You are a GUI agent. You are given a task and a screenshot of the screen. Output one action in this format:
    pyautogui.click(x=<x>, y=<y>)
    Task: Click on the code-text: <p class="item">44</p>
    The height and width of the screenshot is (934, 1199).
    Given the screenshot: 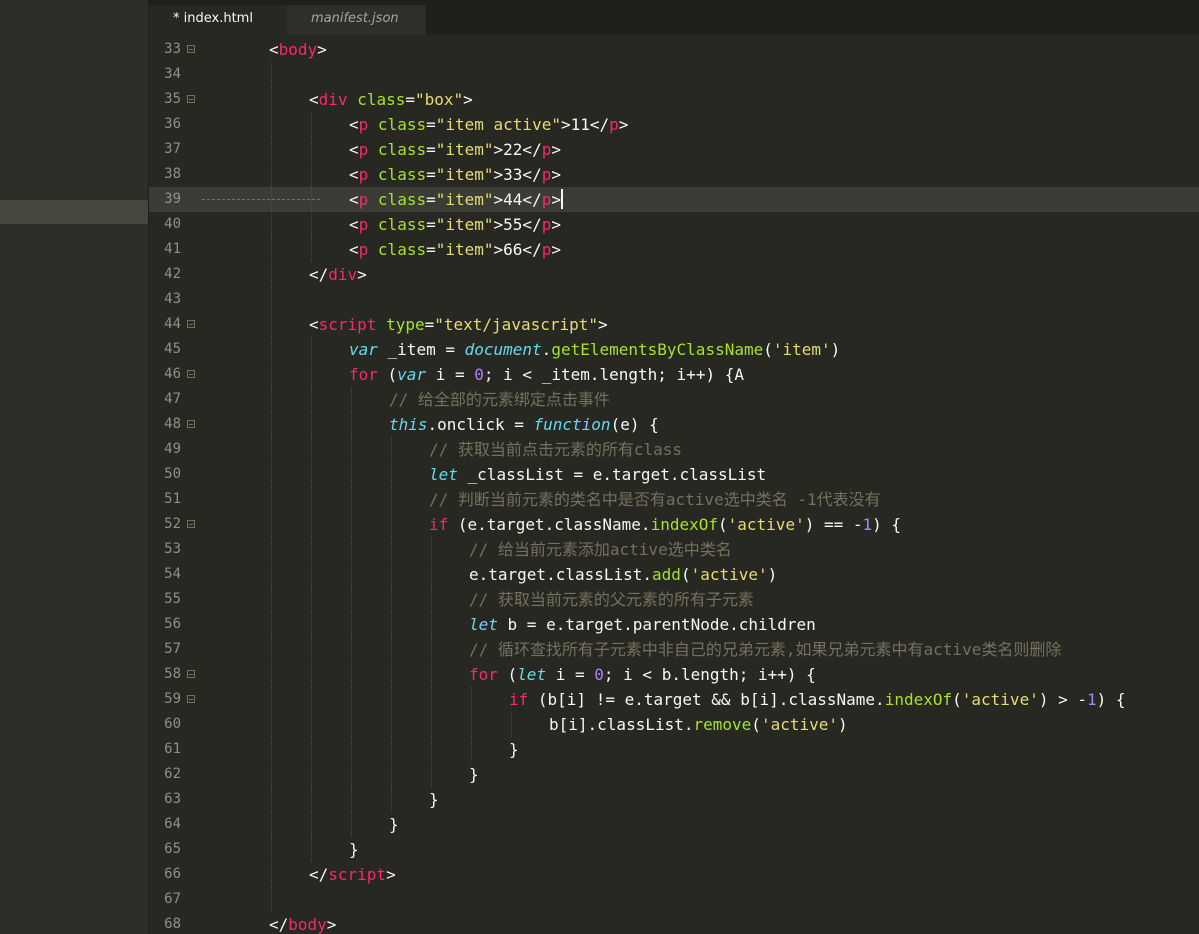 What is the action you would take?
    pyautogui.click(x=456, y=199)
    